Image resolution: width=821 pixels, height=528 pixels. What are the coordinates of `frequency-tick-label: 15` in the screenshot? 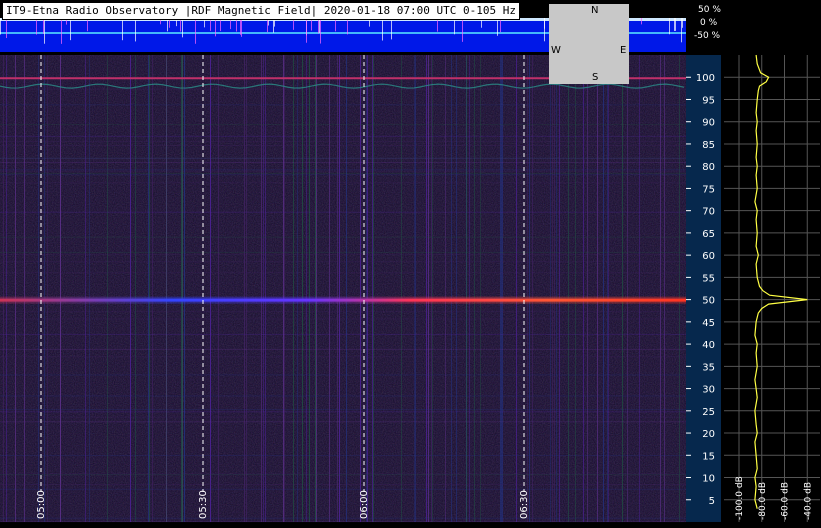 It's located at (708, 456).